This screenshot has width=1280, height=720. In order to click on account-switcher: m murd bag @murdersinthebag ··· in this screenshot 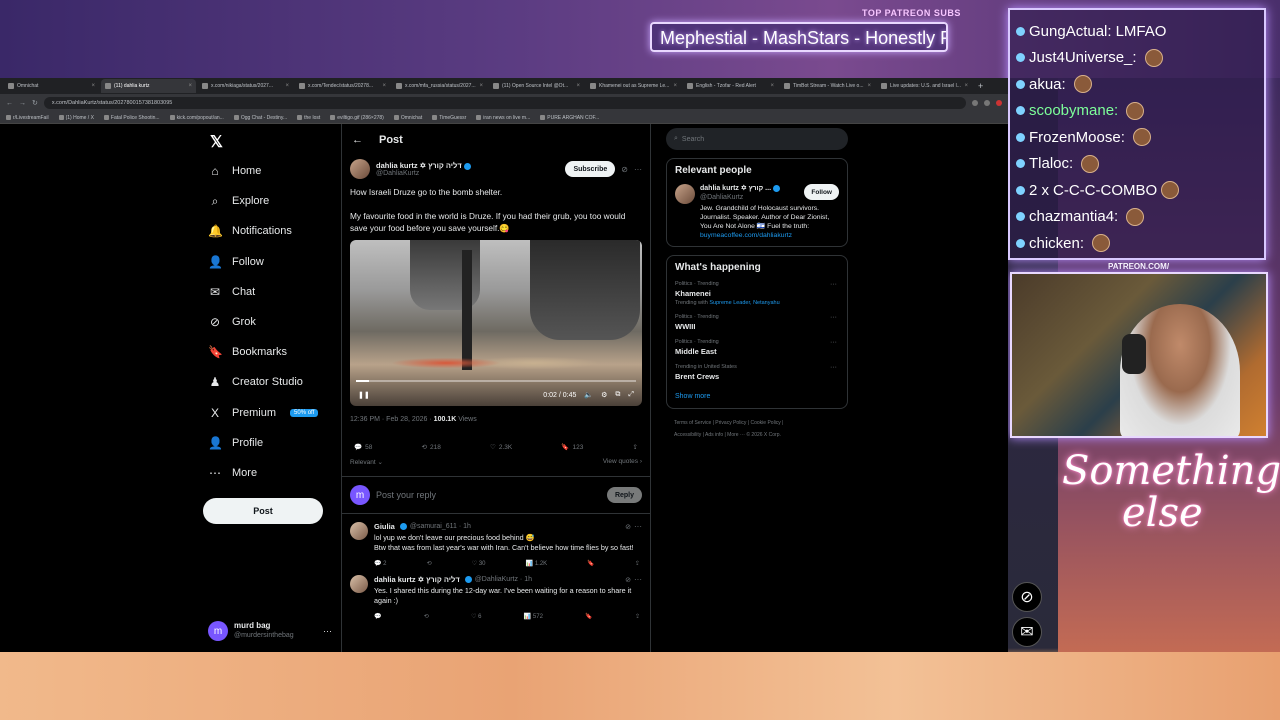, I will do `click(270, 631)`.